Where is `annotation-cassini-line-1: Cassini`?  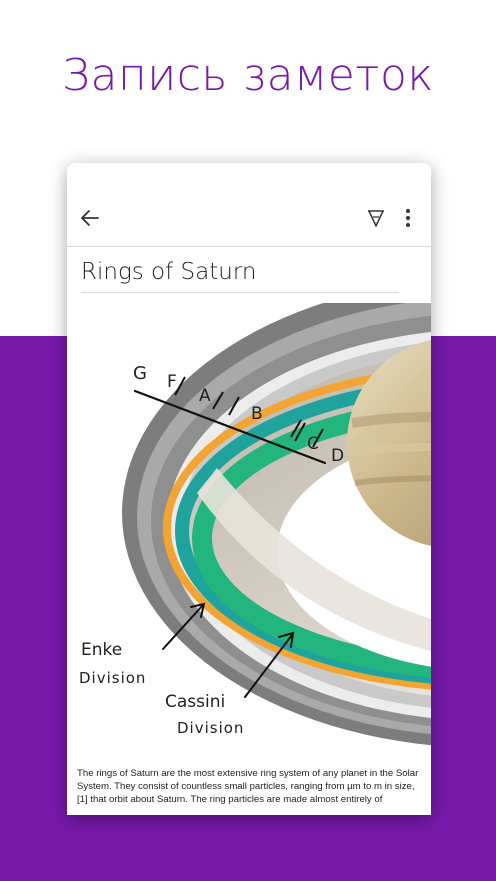 annotation-cassini-line-1: Cassini is located at coordinates (195, 702).